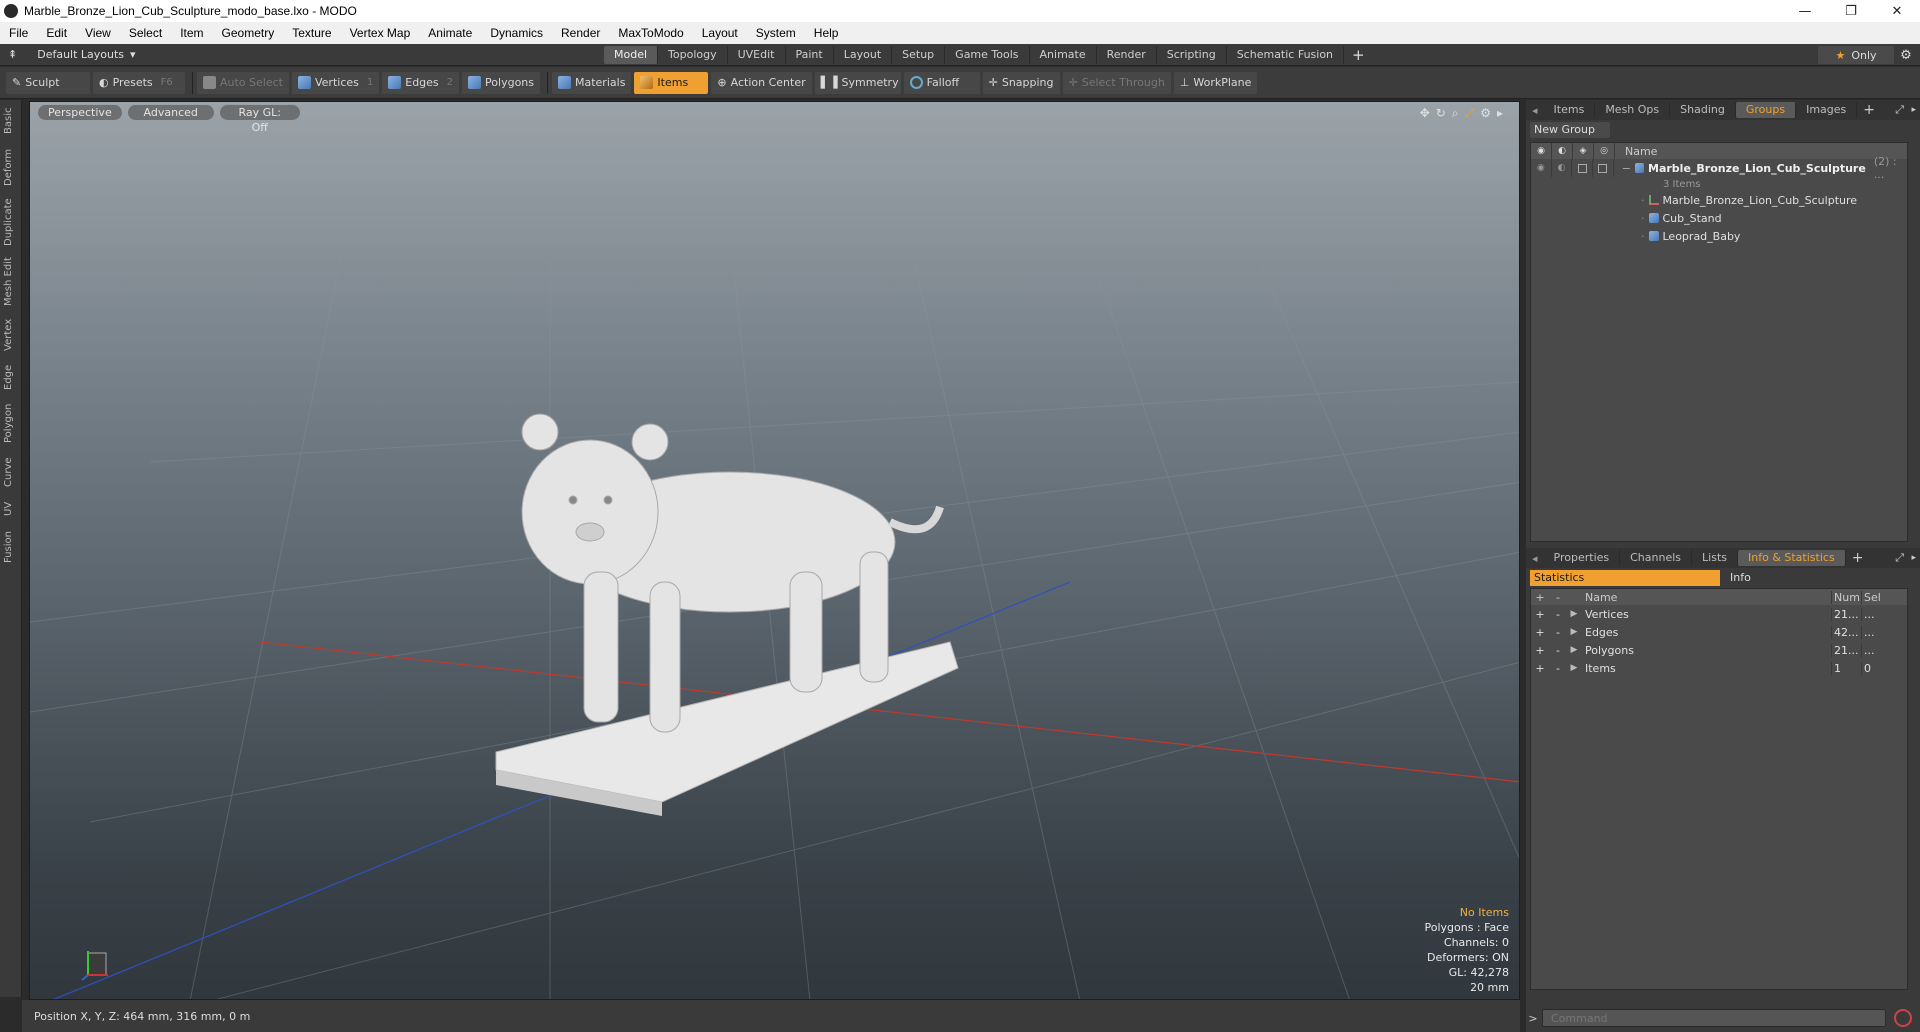 This screenshot has height=1032, width=1920. Describe the element at coordinates (592, 82) in the screenshot. I see `materials-button: Materials` at that location.